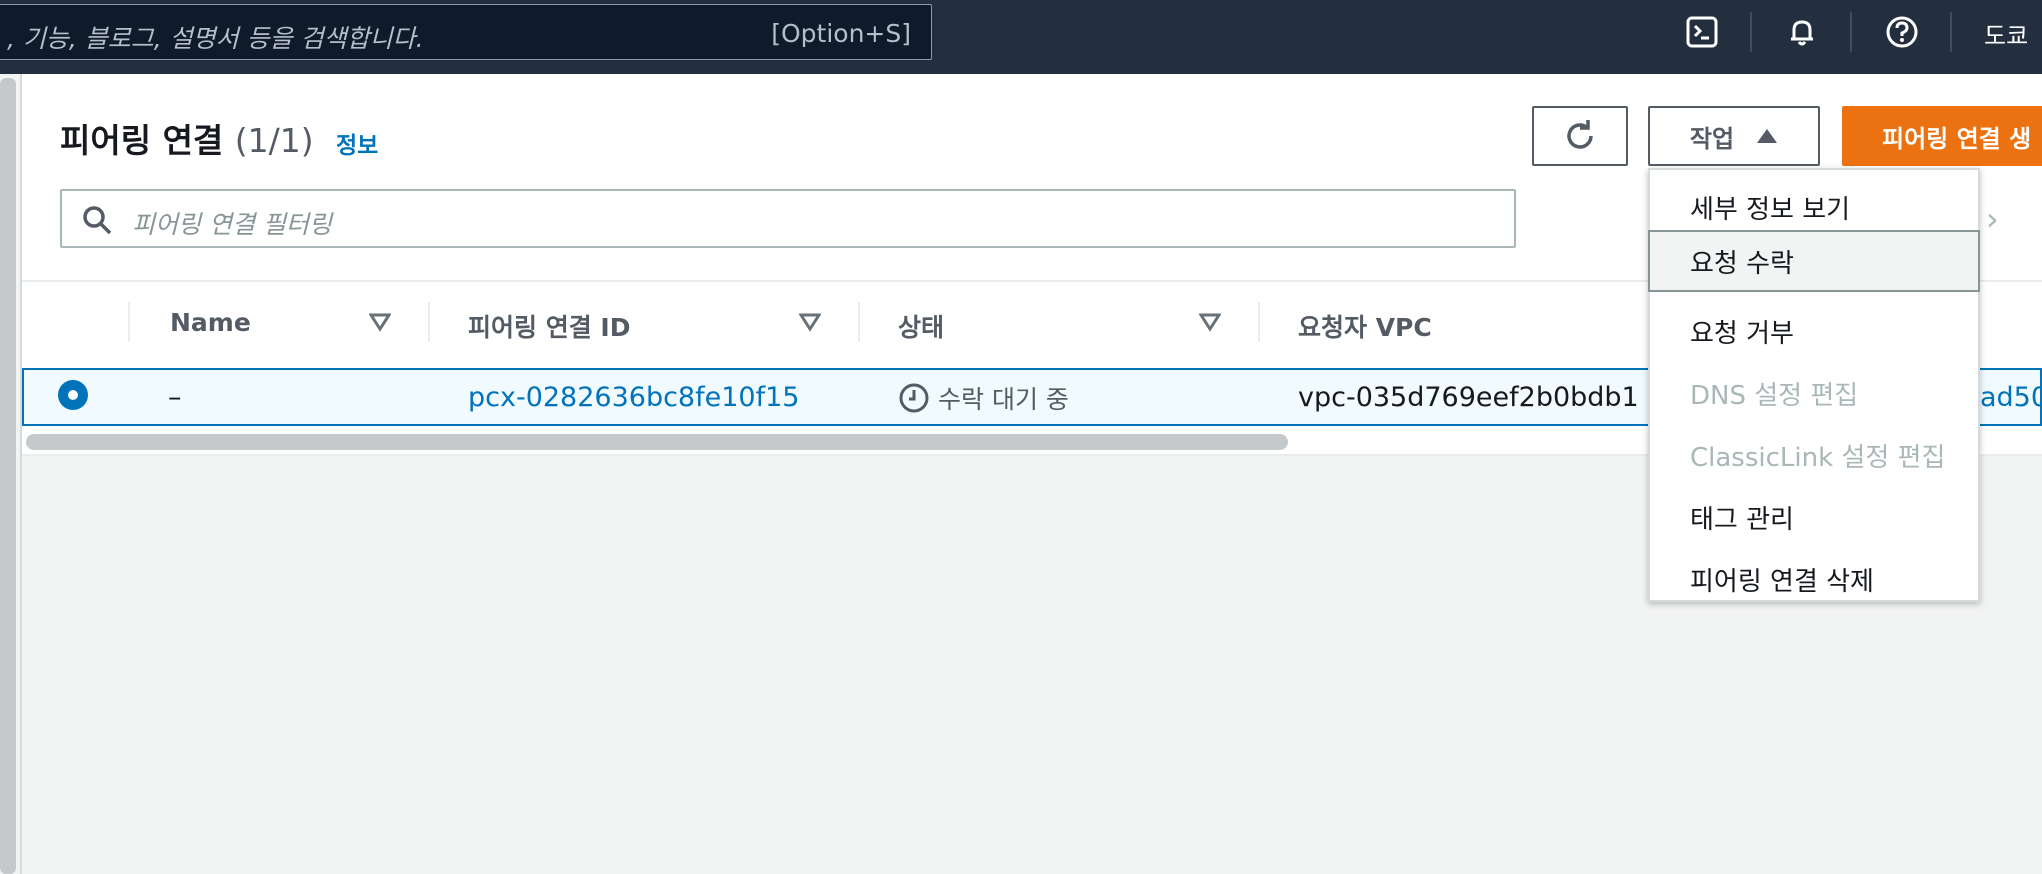 Image resolution: width=2042 pixels, height=874 pixels. What do you see at coordinates (1902, 32) in the screenshot?
I see `help-icon` at bounding box center [1902, 32].